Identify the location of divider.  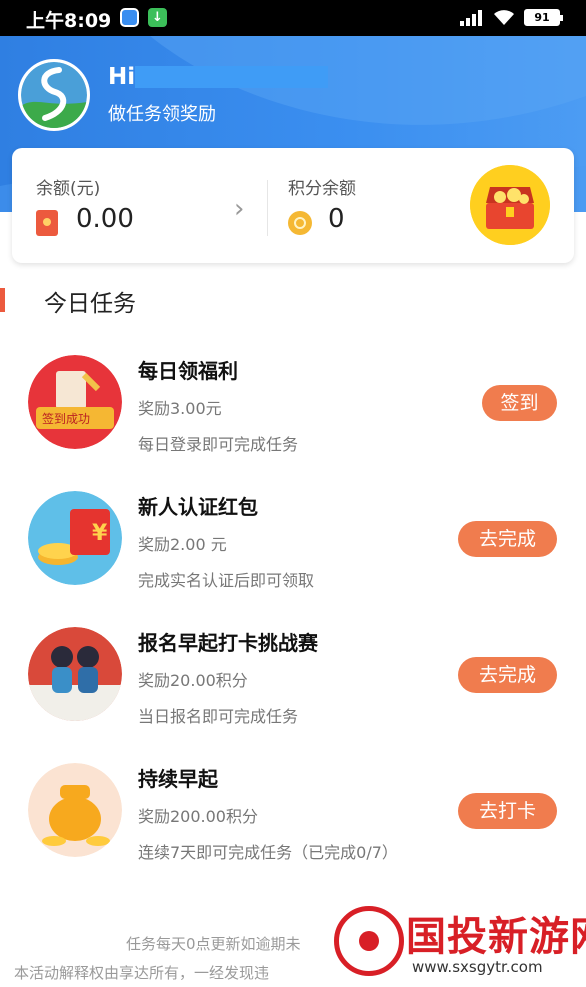
(267, 208).